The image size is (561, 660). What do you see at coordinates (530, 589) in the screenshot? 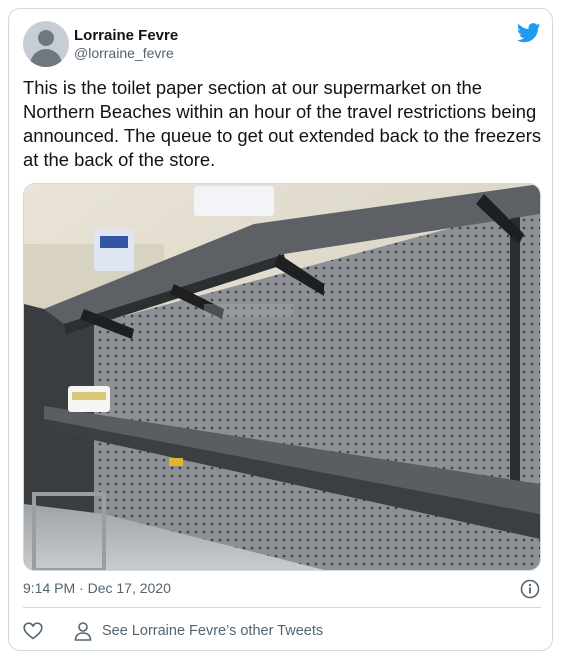
I see `info-icon` at bounding box center [530, 589].